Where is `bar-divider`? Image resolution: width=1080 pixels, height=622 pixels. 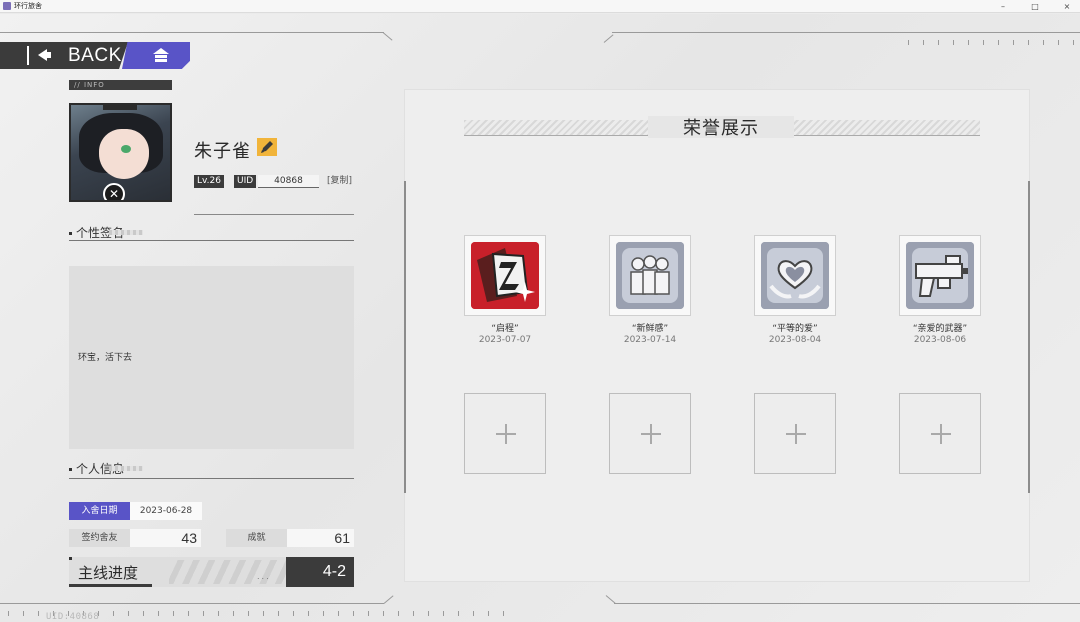 bar-divider is located at coordinates (28, 55).